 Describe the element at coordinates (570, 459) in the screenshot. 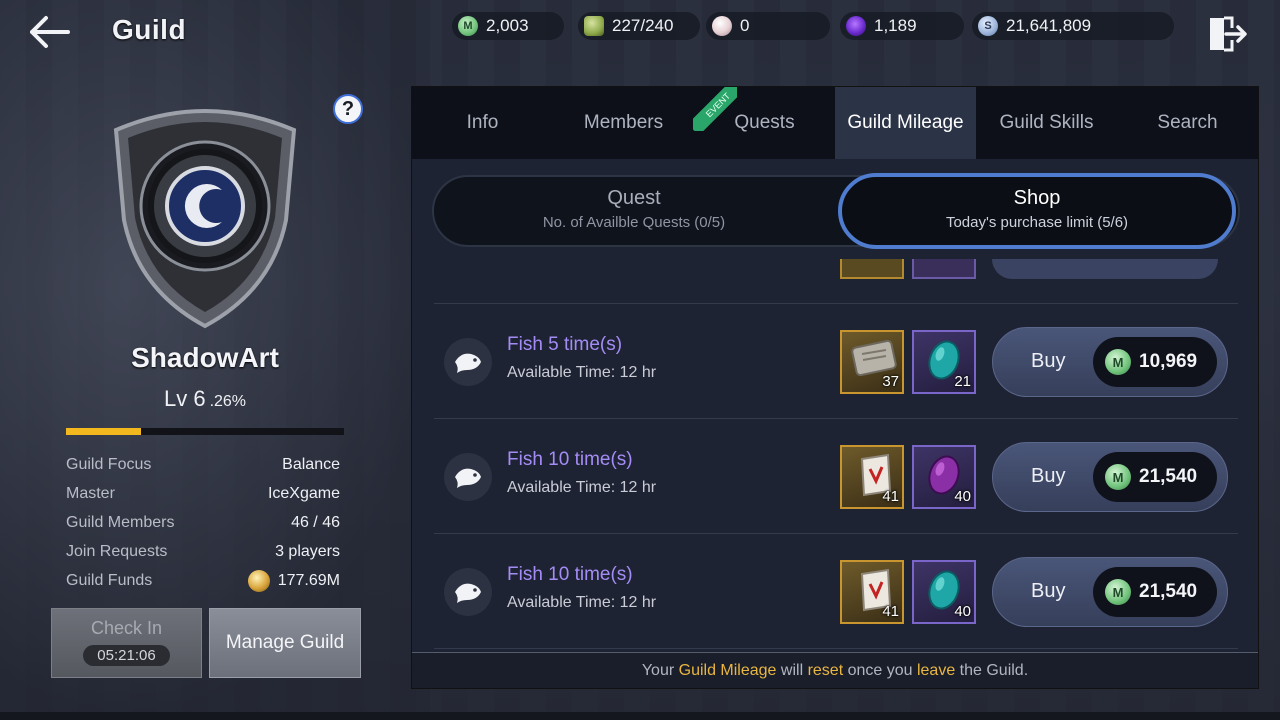

I see `item-name: Fish 10 time(s)` at that location.